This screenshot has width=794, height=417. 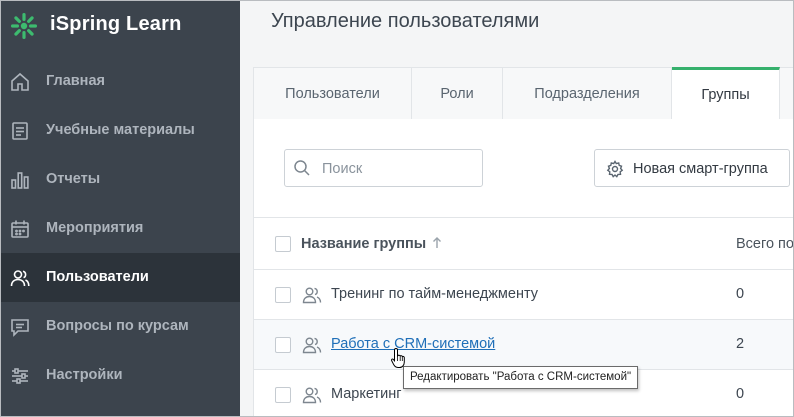 I want to click on table-row: Тренинг по тайм-менеджменту 0, so click(x=523, y=295).